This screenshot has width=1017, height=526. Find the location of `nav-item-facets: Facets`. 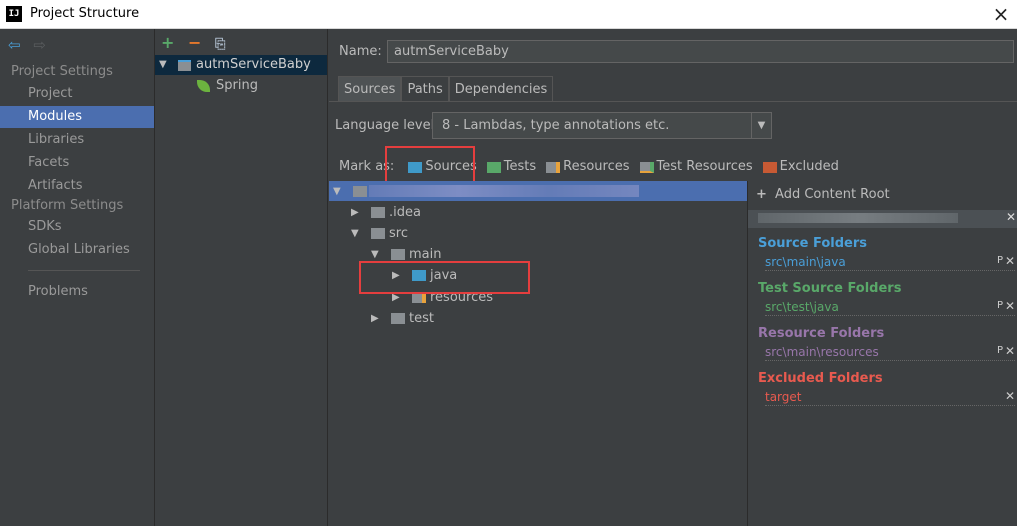

nav-item-facets: Facets is located at coordinates (77, 163).